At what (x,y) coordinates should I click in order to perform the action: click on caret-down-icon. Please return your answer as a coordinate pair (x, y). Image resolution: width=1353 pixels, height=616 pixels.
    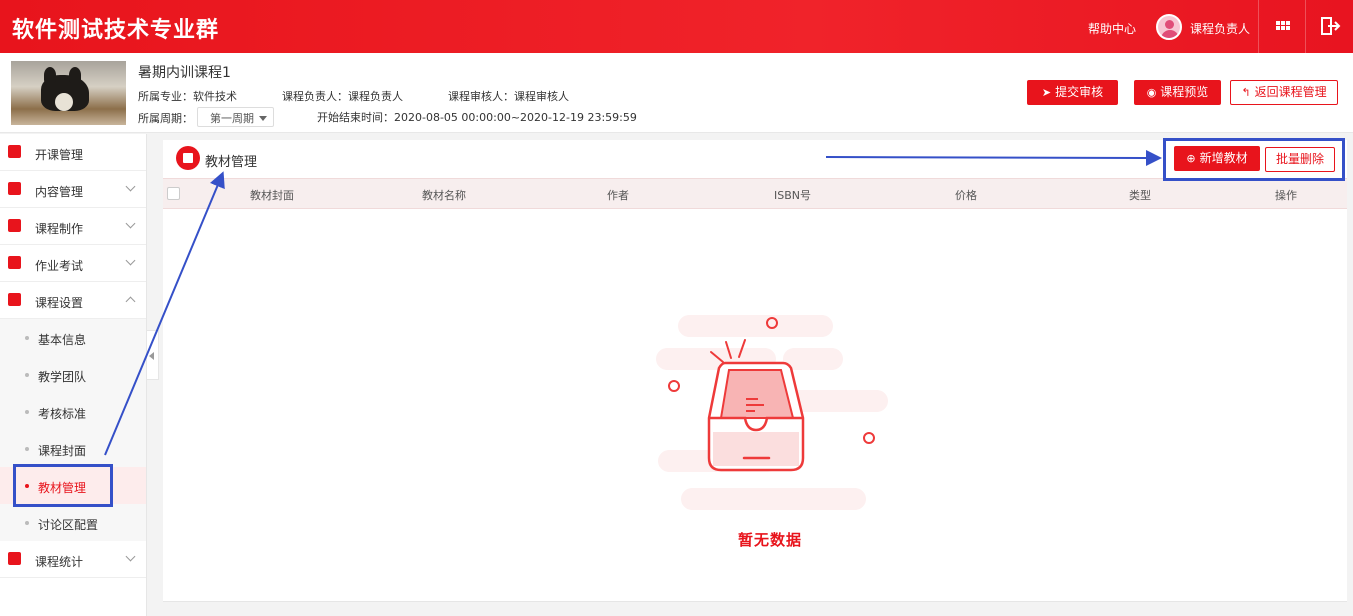
    Looking at the image, I should click on (263, 118).